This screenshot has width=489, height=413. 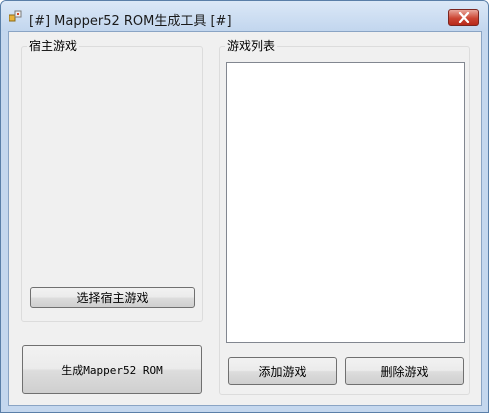 I want to click on select-host-game-button: 选择宿主游戏, so click(x=112, y=297).